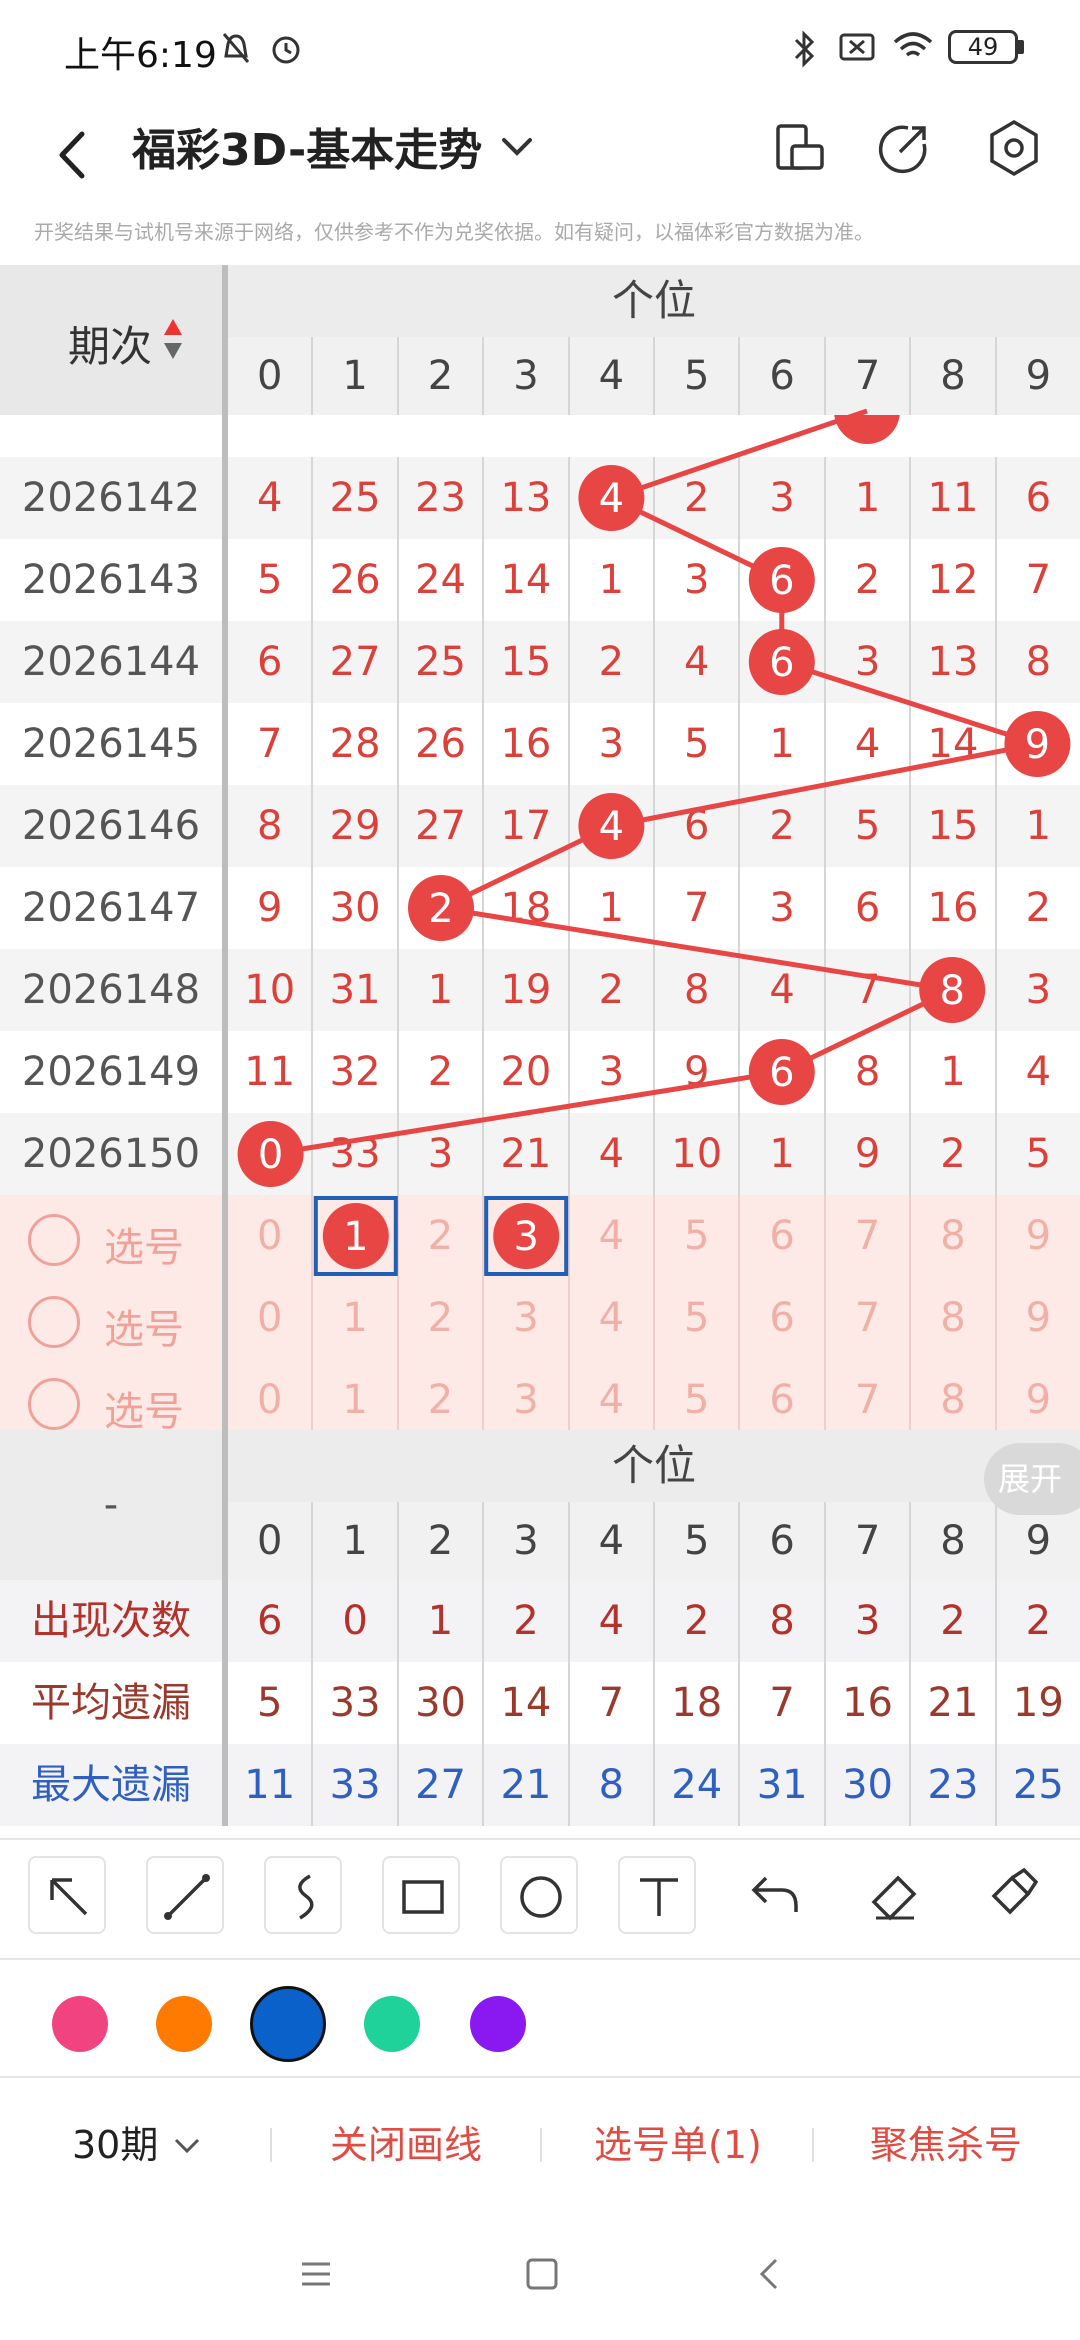 The width and height of the screenshot is (1080, 2340). What do you see at coordinates (654, 1541) in the screenshot?
I see `stats-digit-header: 0123456789` at bounding box center [654, 1541].